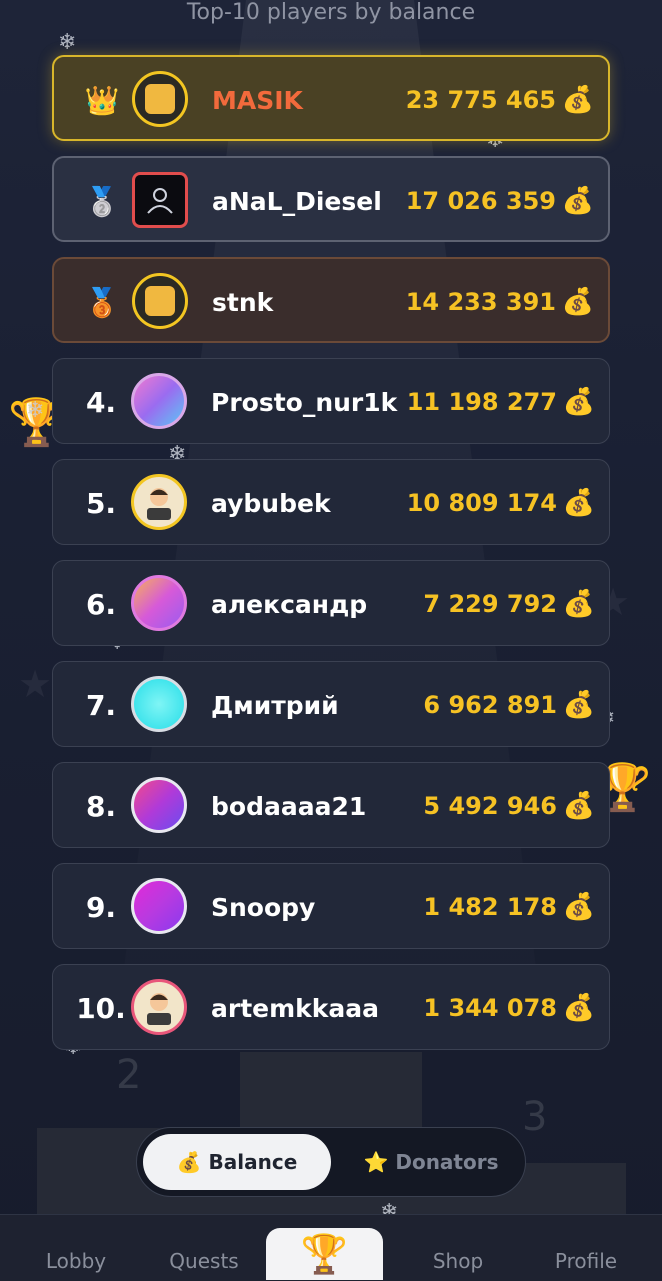 The height and width of the screenshot is (1281, 662). What do you see at coordinates (101, 1008) in the screenshot?
I see `rank-number: 10.` at bounding box center [101, 1008].